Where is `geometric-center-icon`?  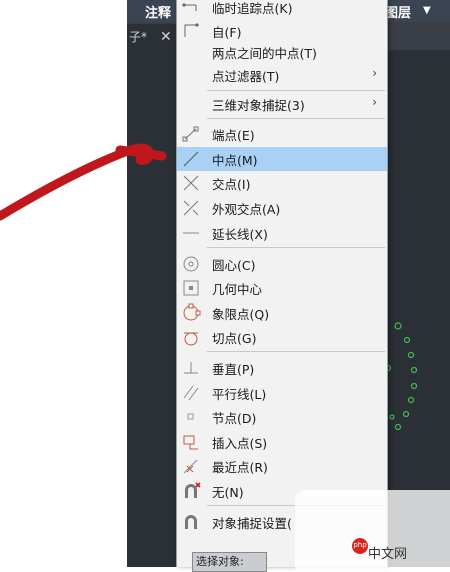
geometric-center-icon is located at coordinates (191, 288).